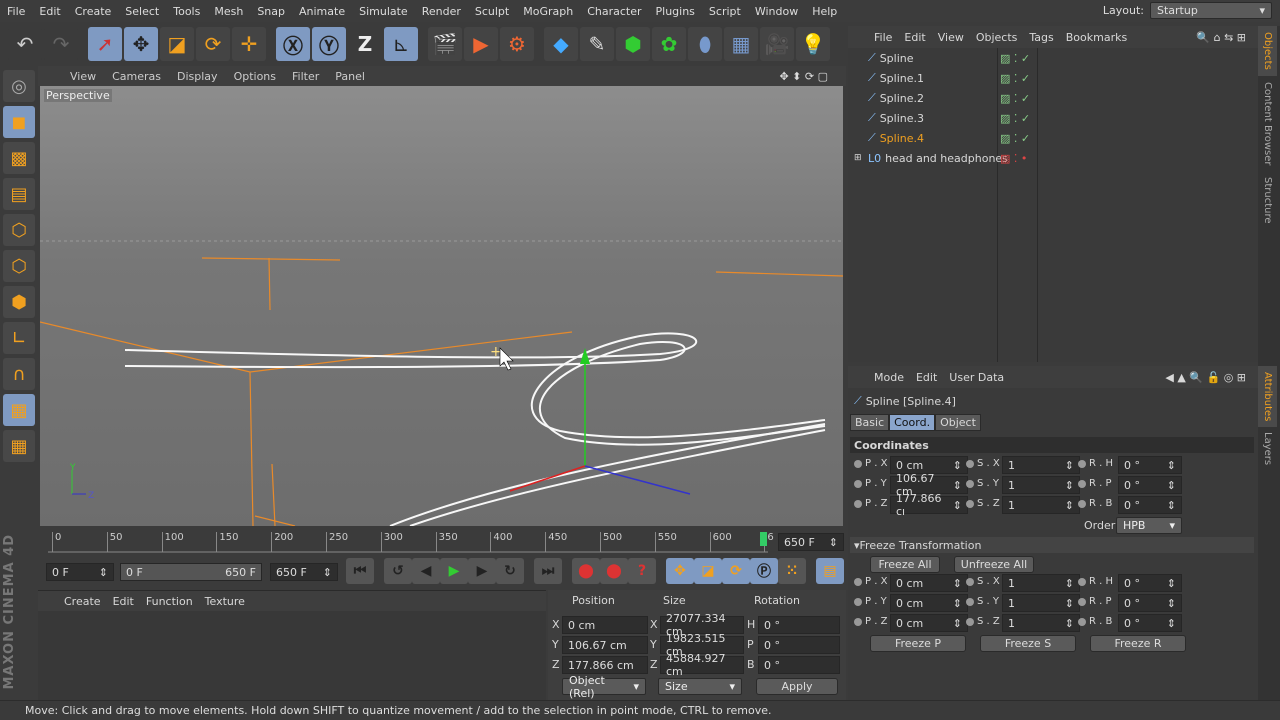 Image resolution: width=1280 pixels, height=720 pixels. I want to click on menu-render: Render, so click(441, 11).